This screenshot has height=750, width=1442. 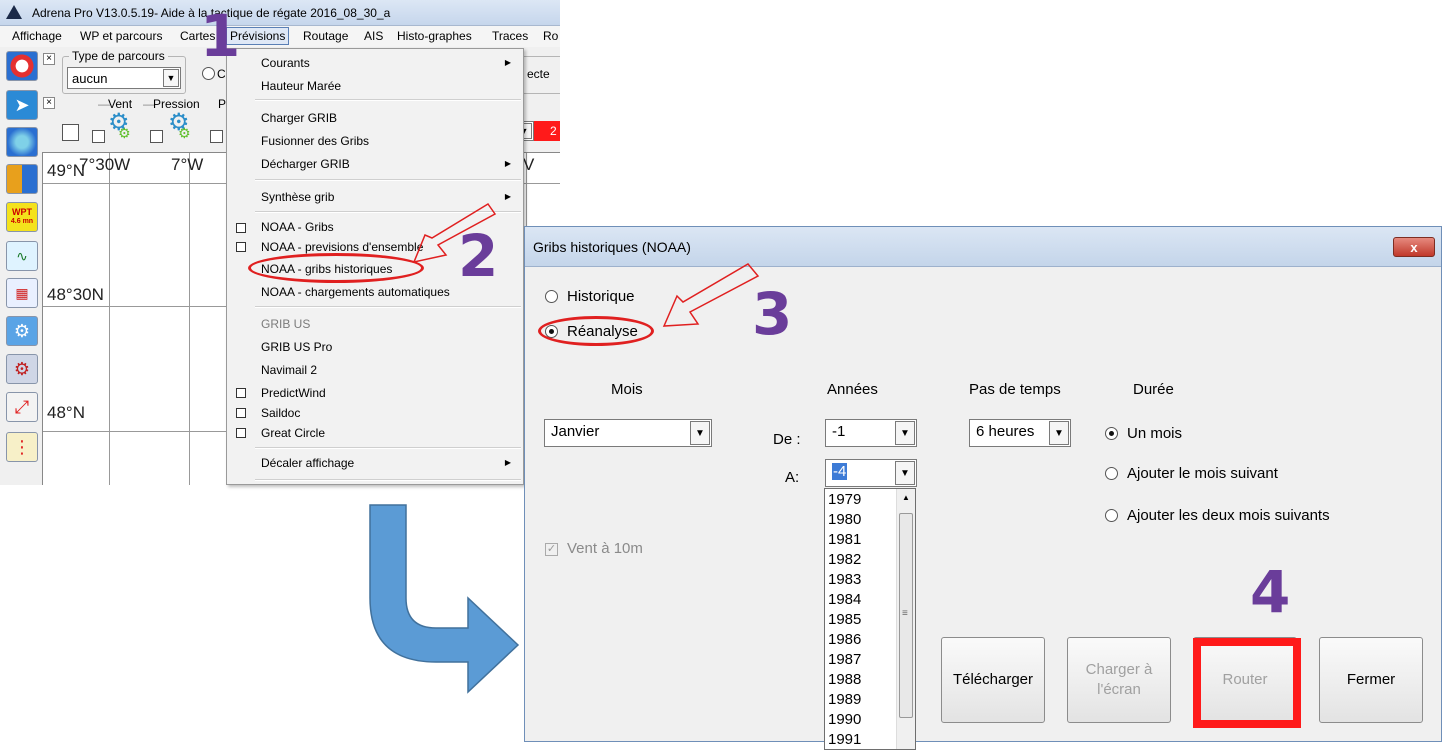 What do you see at coordinates (444, 599) in the screenshot?
I see `curved-arrow-icon` at bounding box center [444, 599].